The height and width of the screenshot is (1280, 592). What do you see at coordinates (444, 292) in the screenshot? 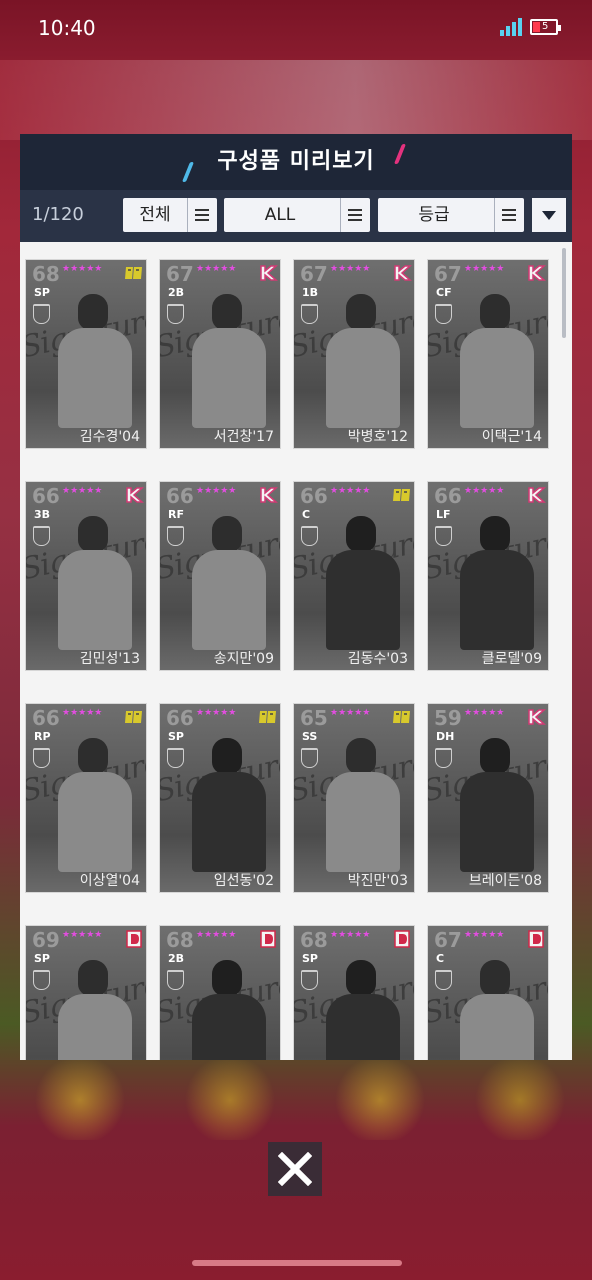
I see `card-position: CF` at bounding box center [444, 292].